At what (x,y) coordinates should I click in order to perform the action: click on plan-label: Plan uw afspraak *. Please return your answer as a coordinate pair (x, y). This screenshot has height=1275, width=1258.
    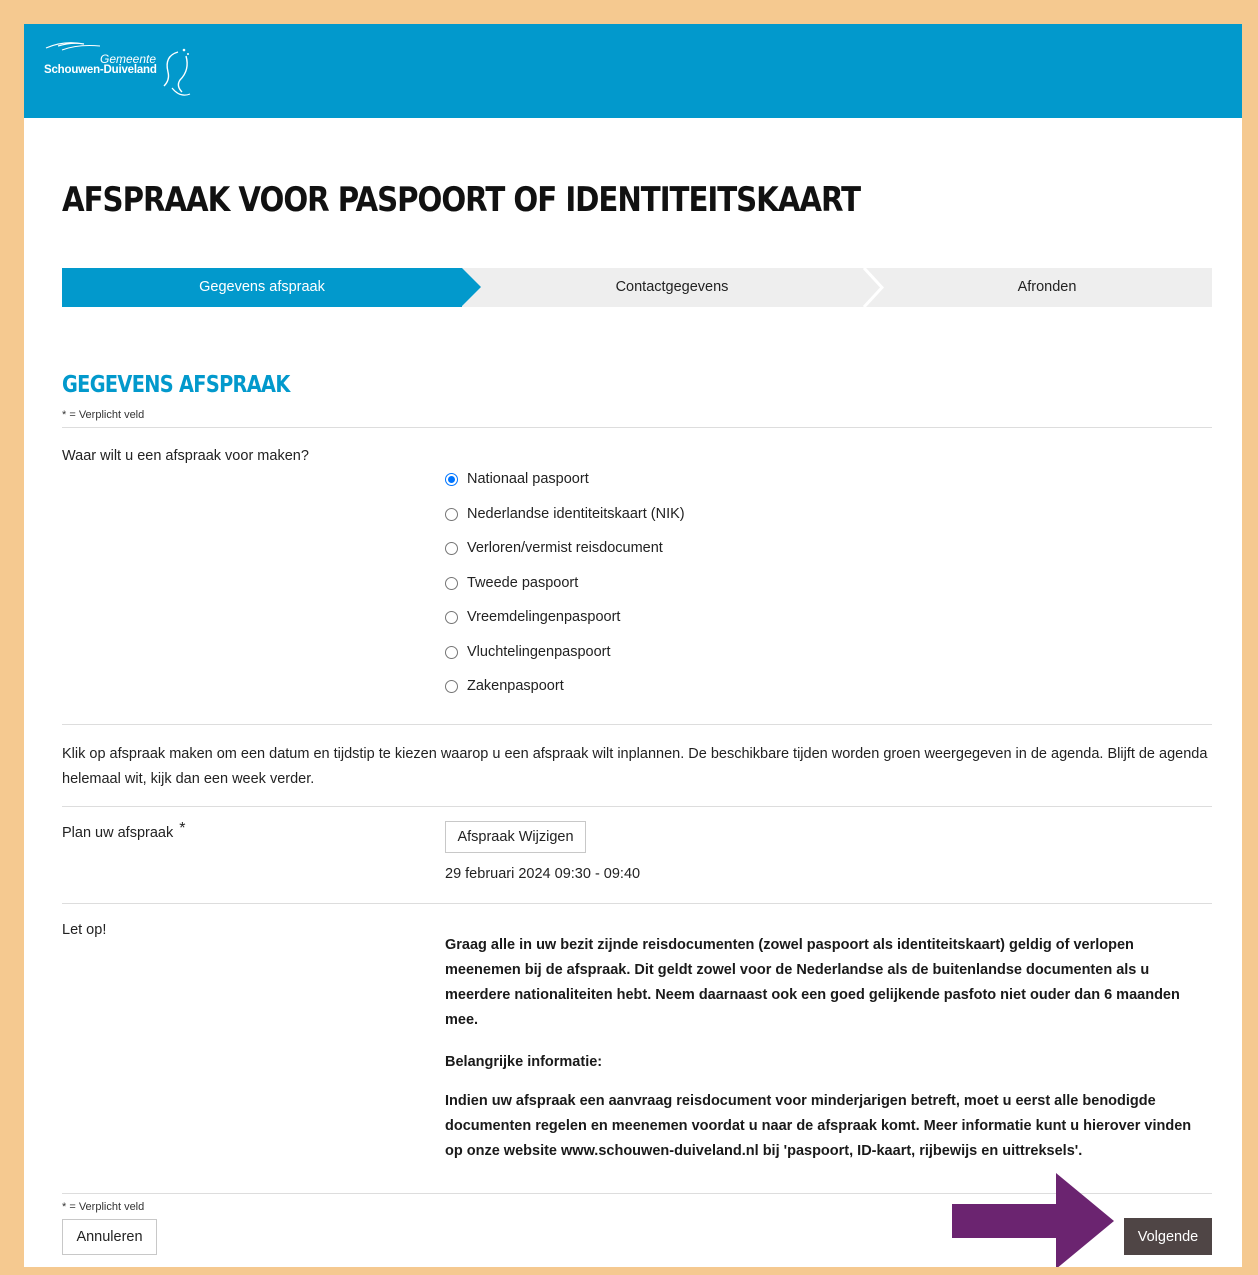
    Looking at the image, I should click on (123, 831).